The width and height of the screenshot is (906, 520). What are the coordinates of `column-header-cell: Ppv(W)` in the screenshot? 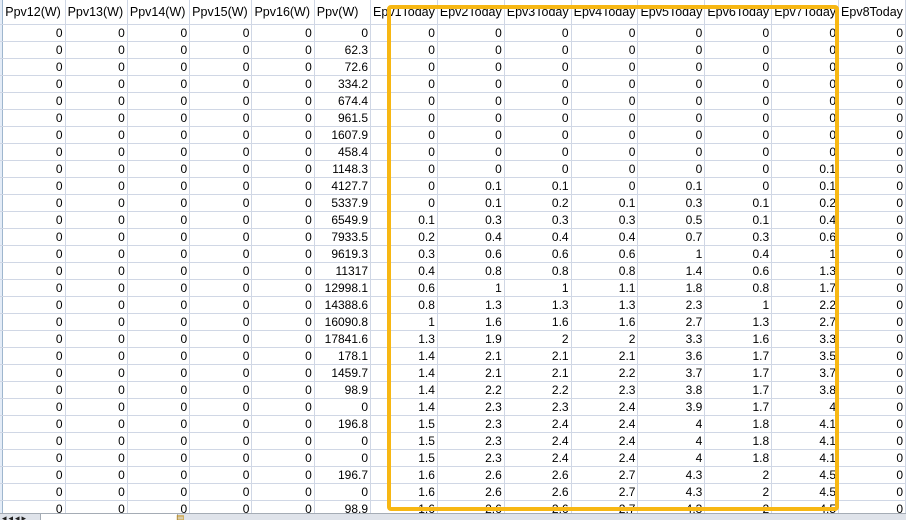 It's located at (343, 12).